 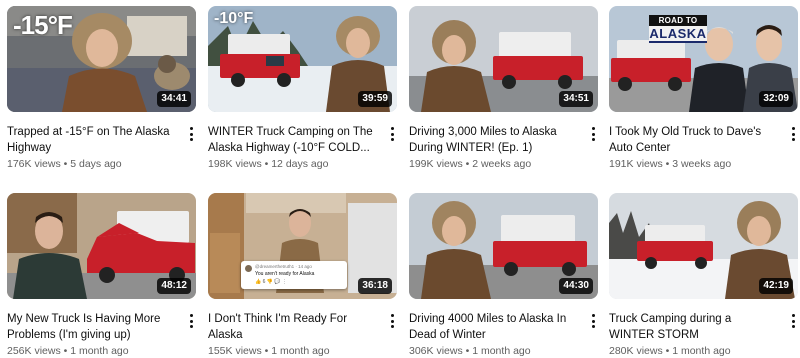 I want to click on video-meta: 198K views • 12 days ago, so click(x=268, y=164).